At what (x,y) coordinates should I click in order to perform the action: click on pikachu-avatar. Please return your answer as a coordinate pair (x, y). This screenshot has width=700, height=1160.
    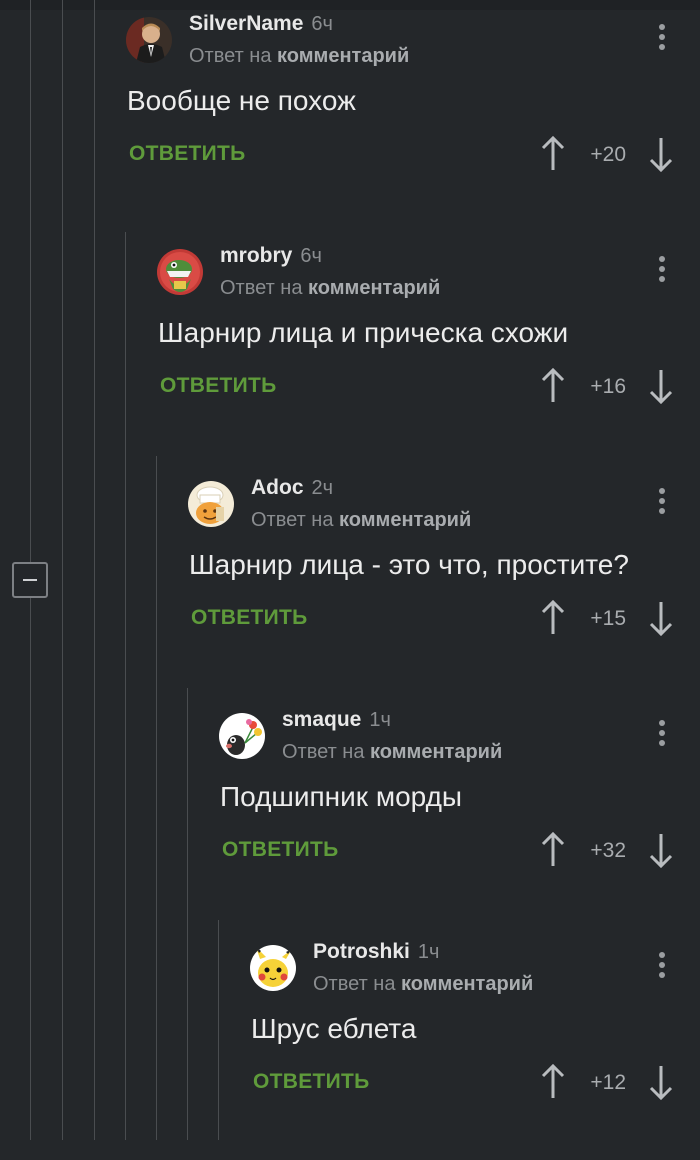
    Looking at the image, I should click on (273, 968).